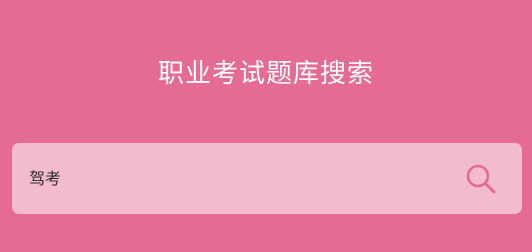 This screenshot has height=252, width=532. What do you see at coordinates (265, 74) in the screenshot?
I see `page-title: 职业考试题库搜索` at bounding box center [265, 74].